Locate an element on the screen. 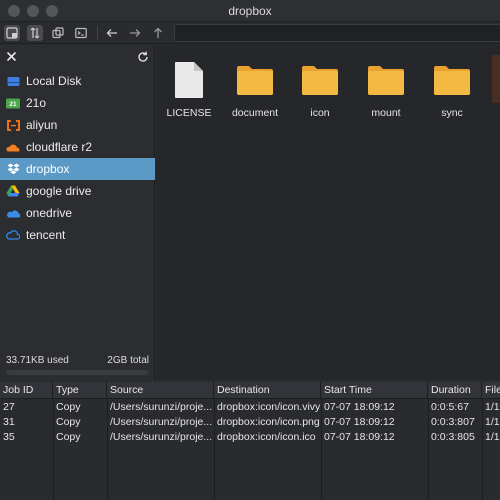 The height and width of the screenshot is (500, 500). svg-text: 21 is located at coordinates (13, 104).